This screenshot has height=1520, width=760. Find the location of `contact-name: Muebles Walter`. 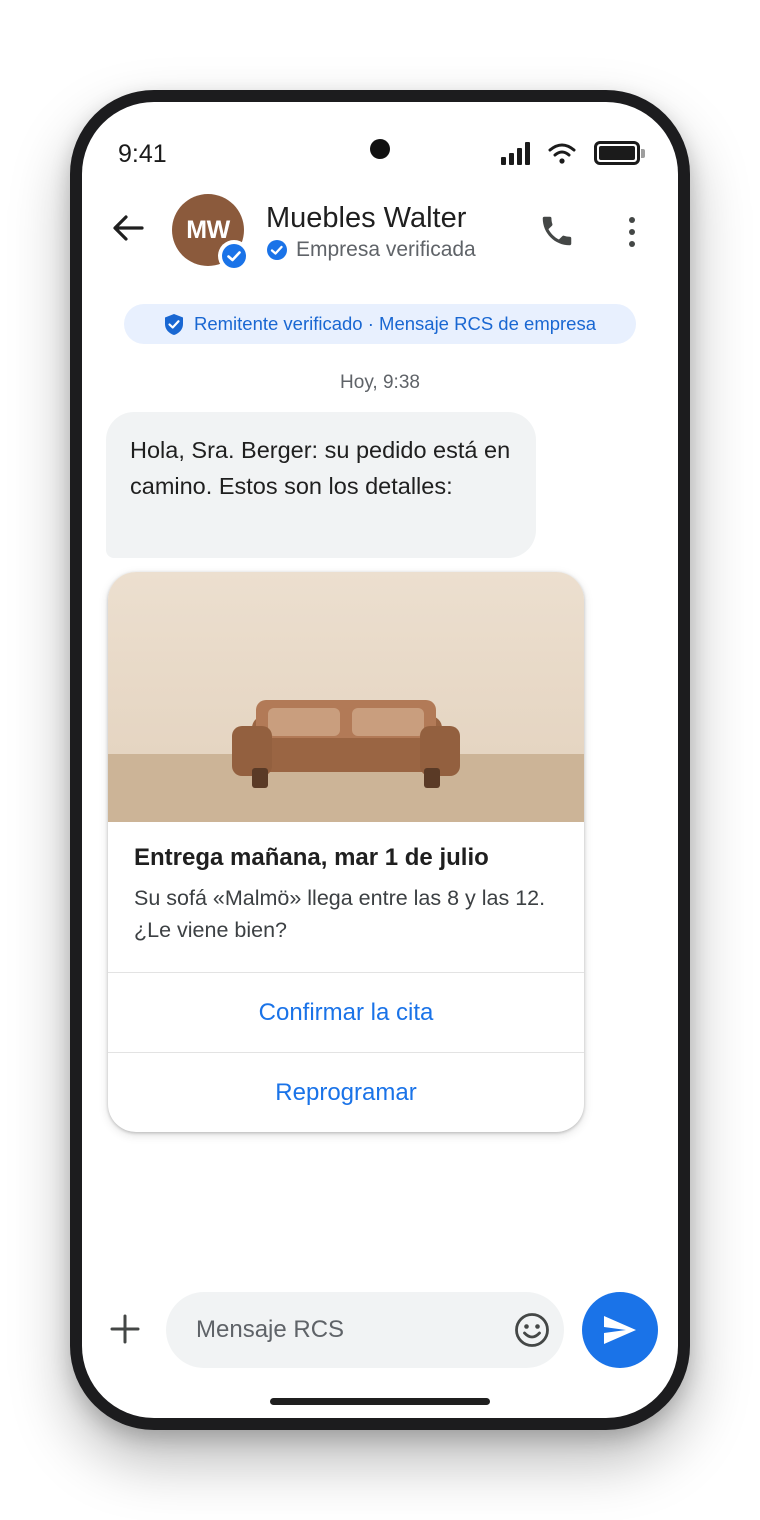

contact-name: Muebles Walter is located at coordinates (366, 218).